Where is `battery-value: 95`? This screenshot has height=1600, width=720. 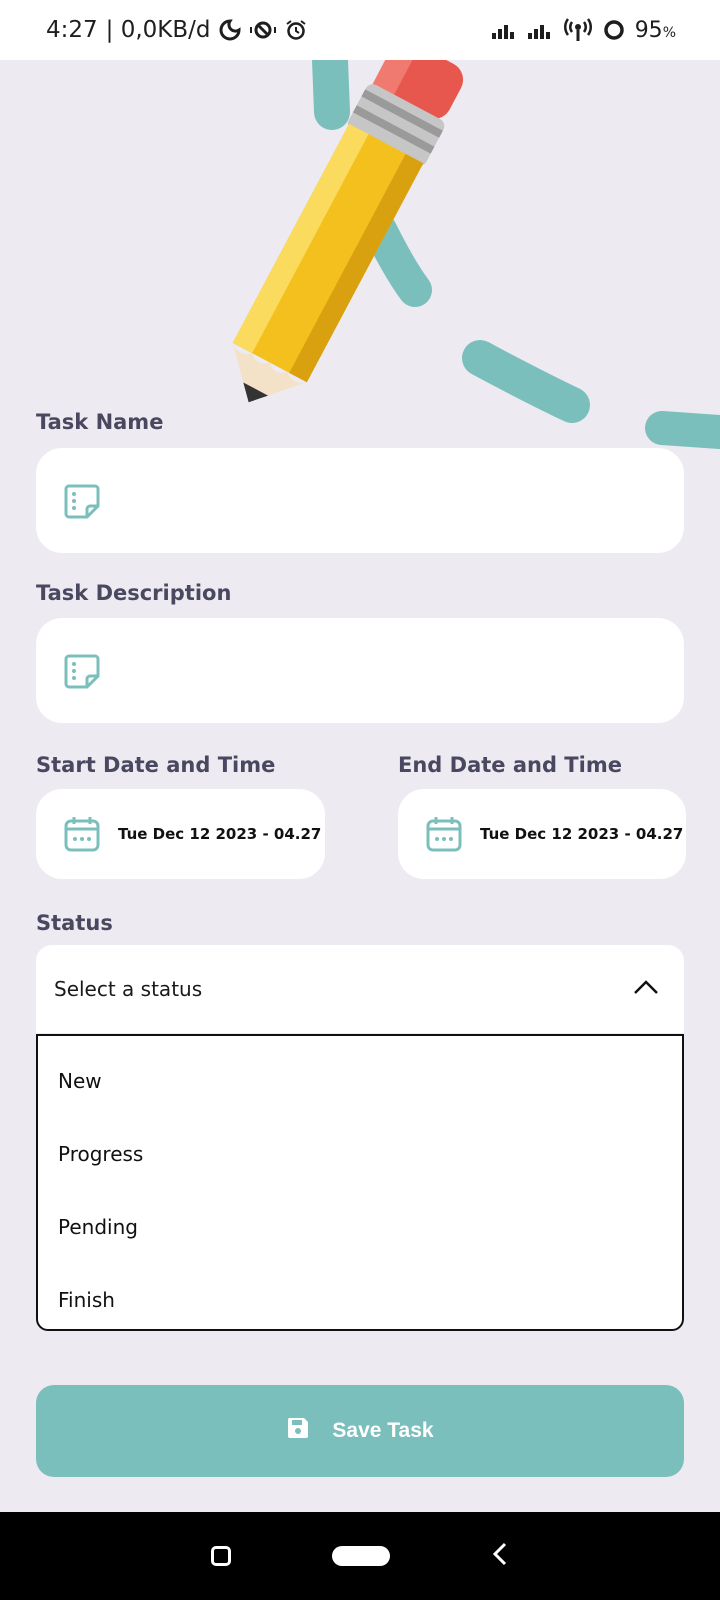 battery-value: 95 is located at coordinates (648, 30).